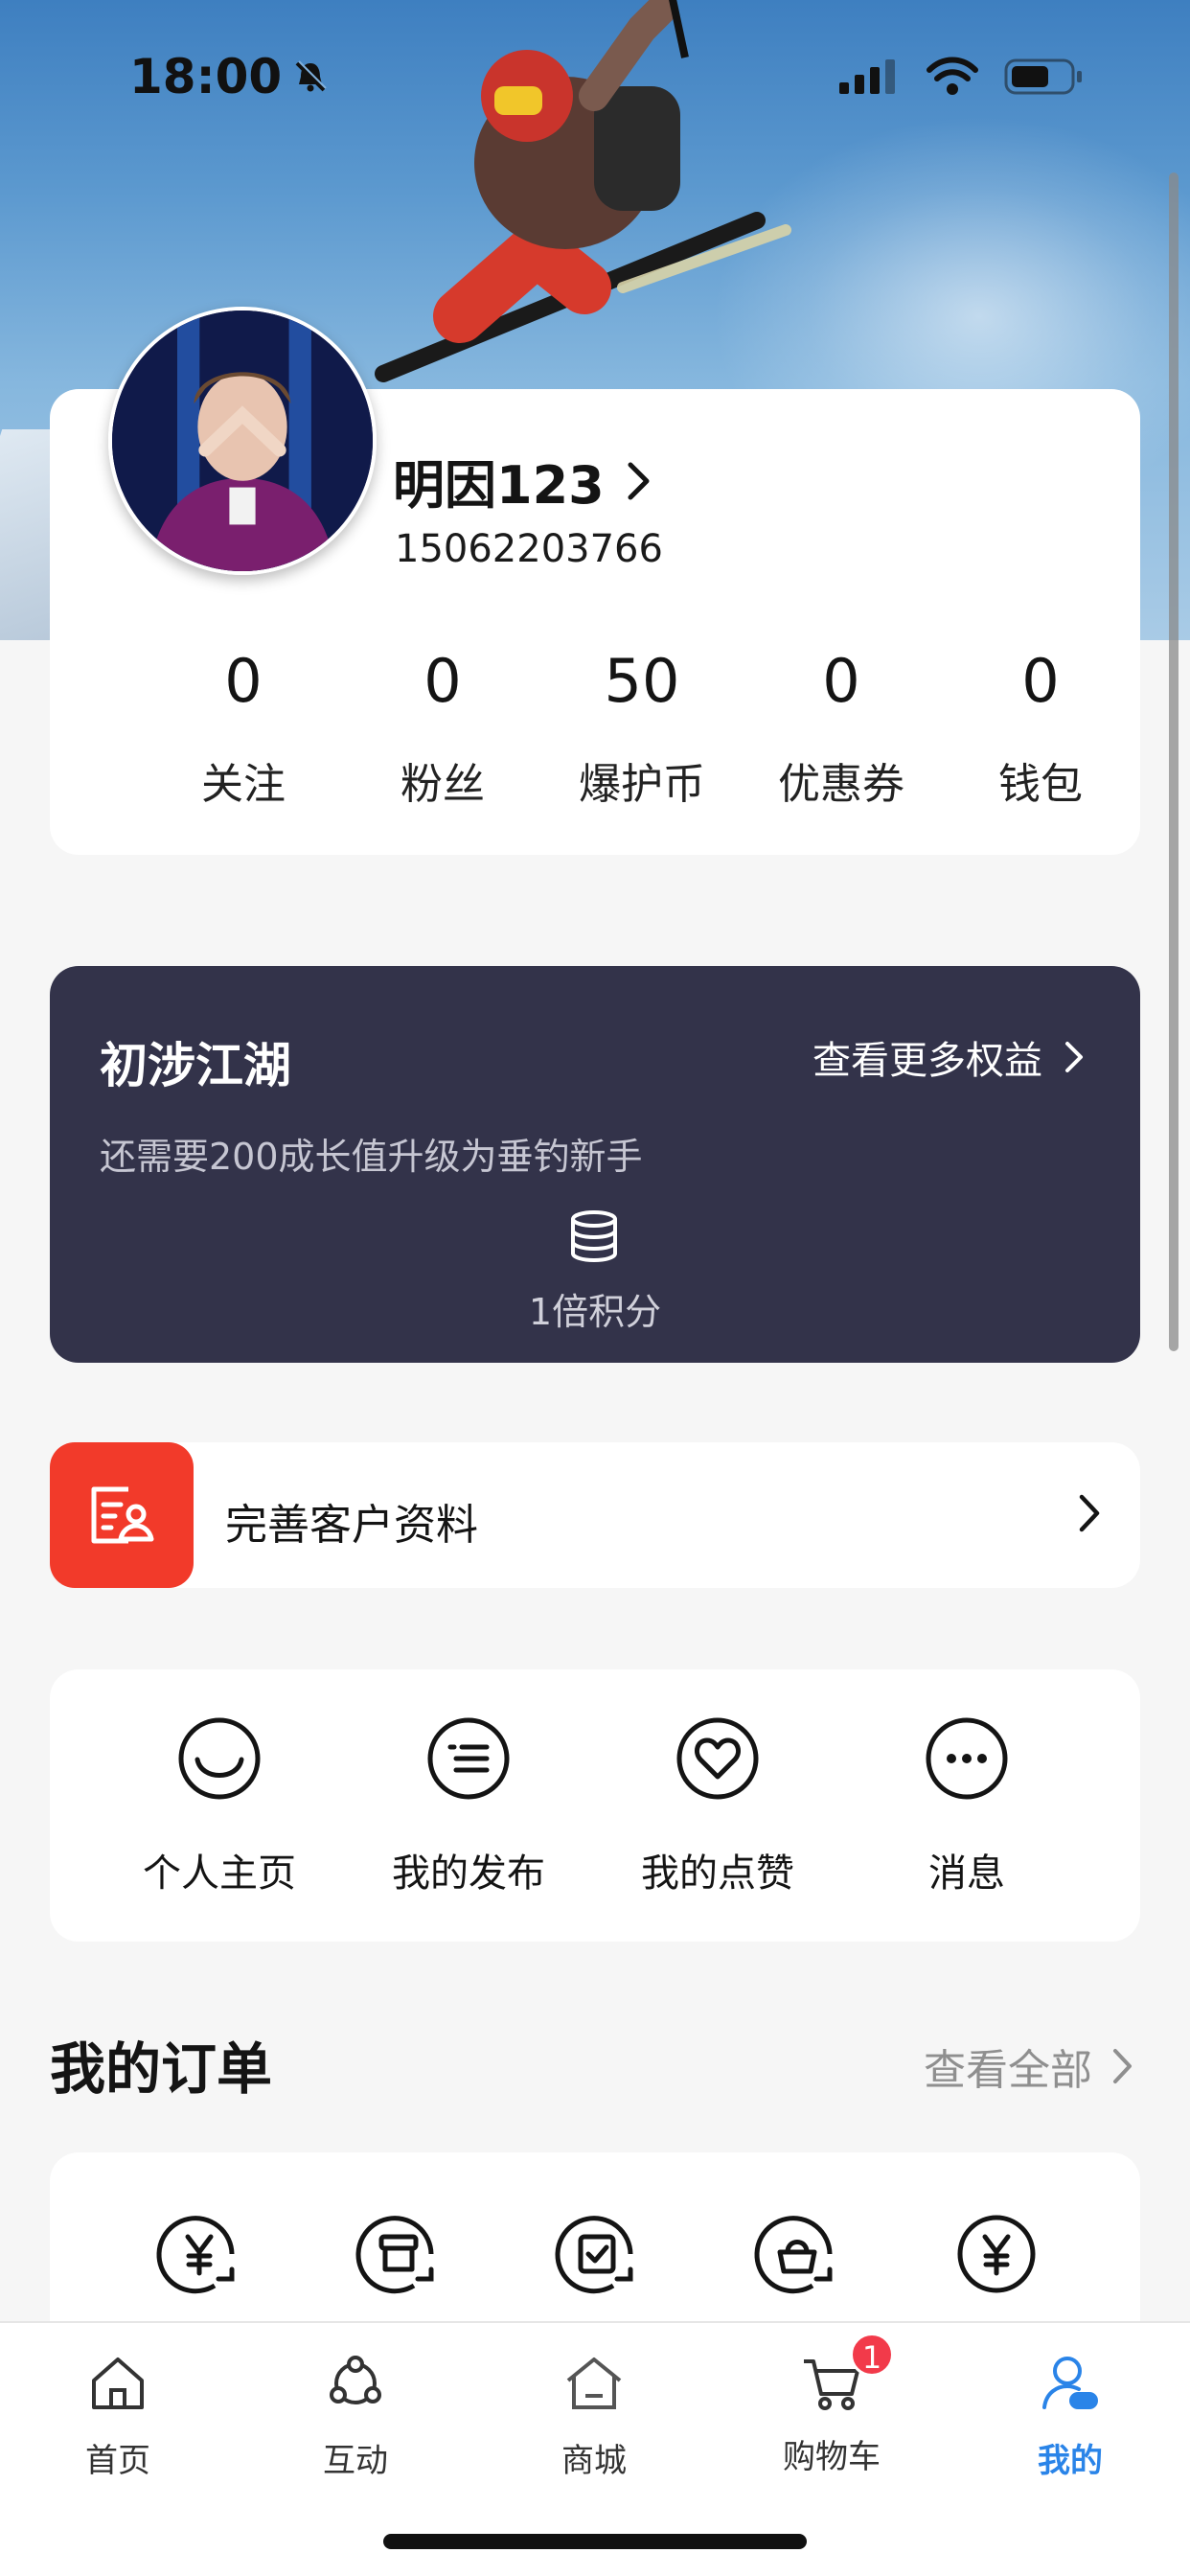  I want to click on stat-following: 0 关注, so click(244, 731).